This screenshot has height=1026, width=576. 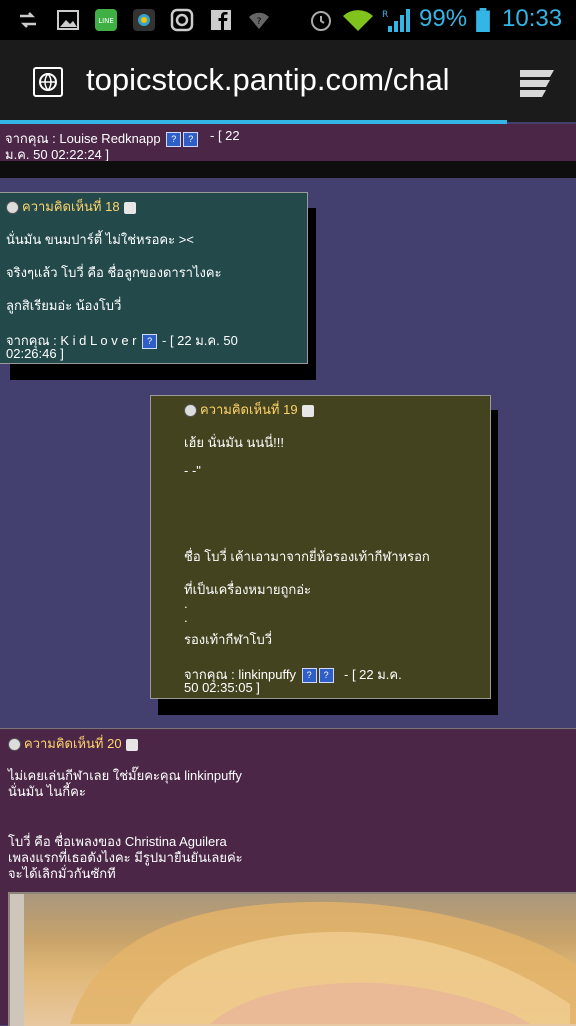 I want to click on svg-text: R, so click(x=385, y=15).